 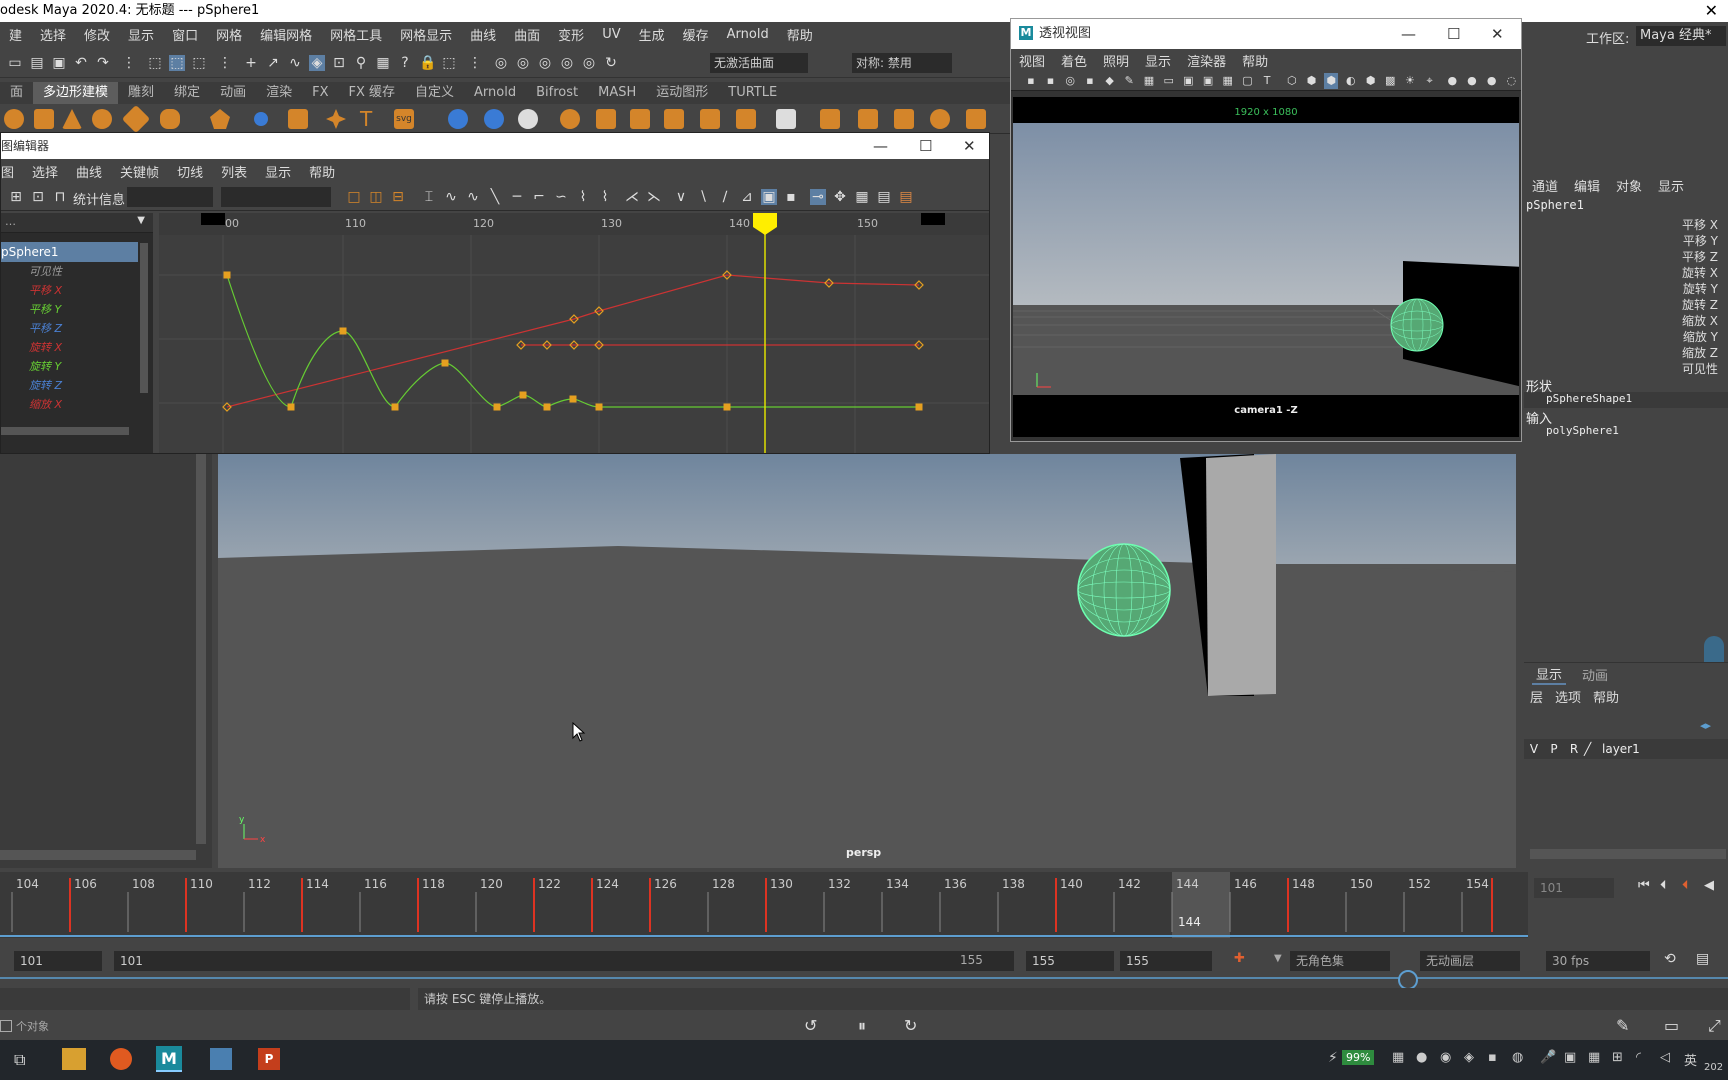 I want to click on key-icon: ✚, so click(x=1239, y=958).